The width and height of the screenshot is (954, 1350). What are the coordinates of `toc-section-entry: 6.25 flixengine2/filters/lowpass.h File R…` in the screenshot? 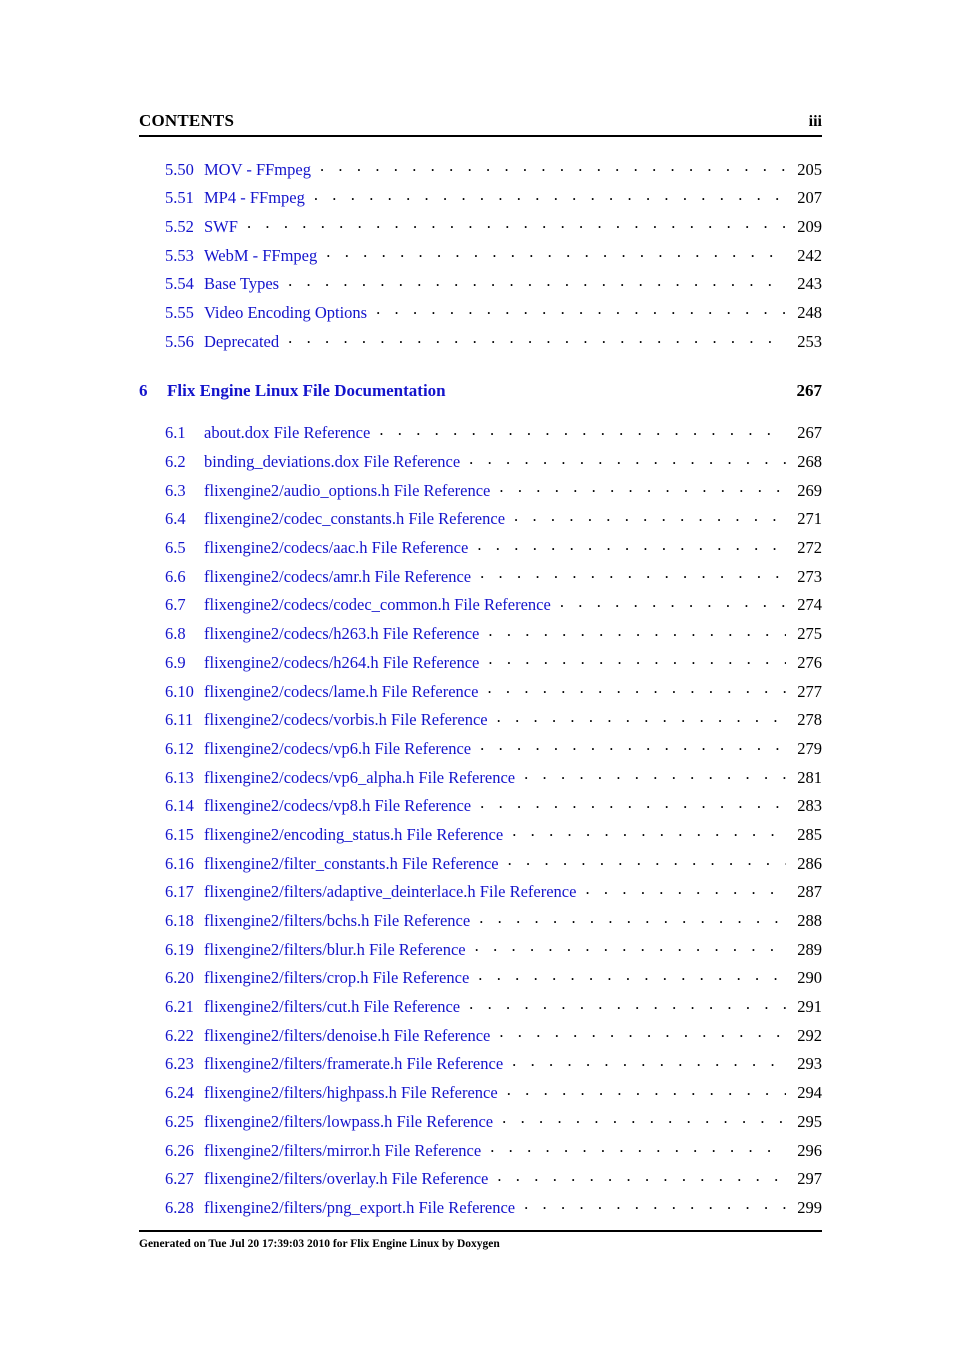 It's located at (480, 1124).